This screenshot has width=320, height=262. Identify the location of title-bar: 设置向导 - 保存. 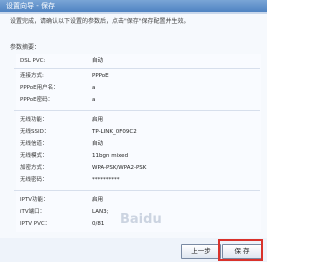
(133, 6).